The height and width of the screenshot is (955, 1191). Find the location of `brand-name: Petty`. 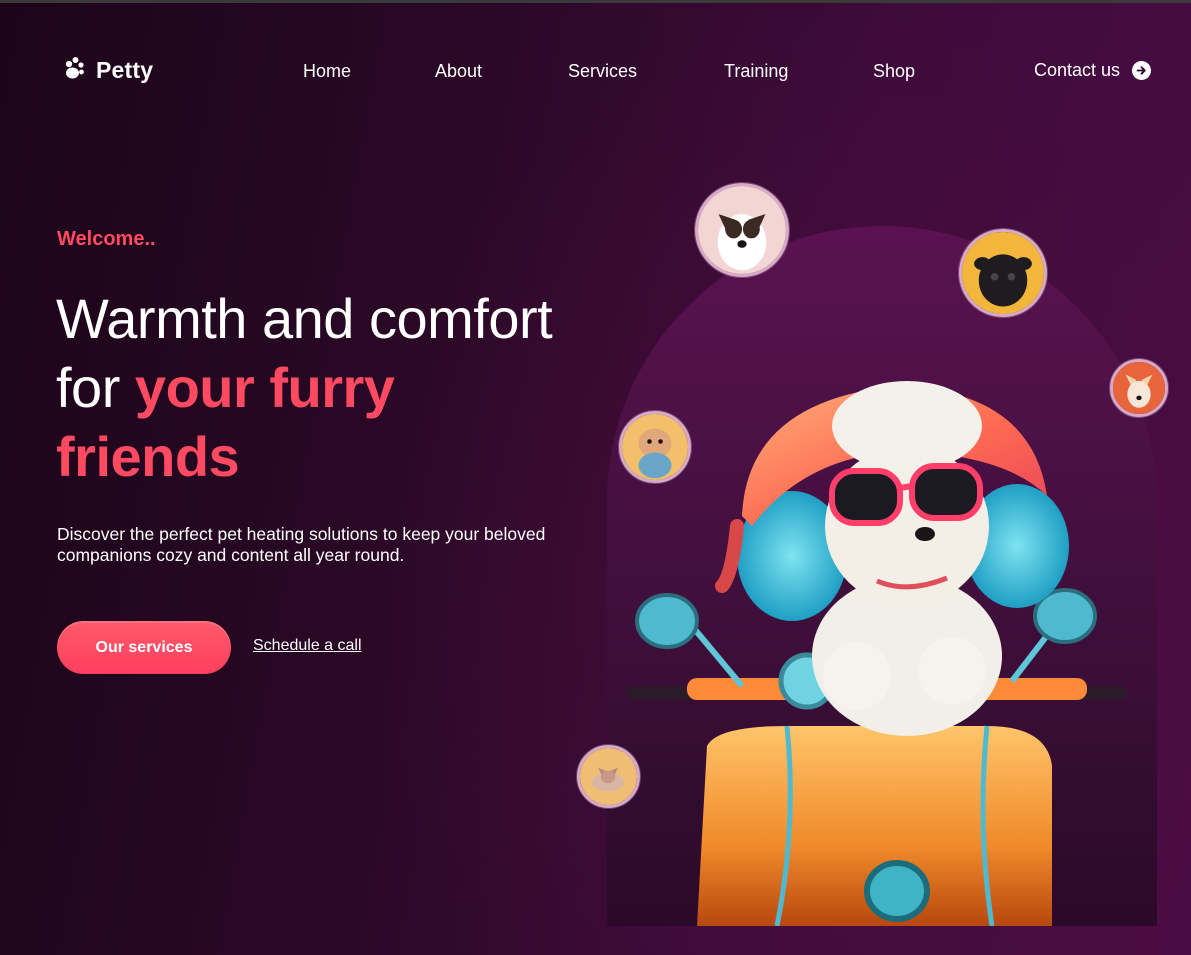

brand-name: Petty is located at coordinates (125, 69).